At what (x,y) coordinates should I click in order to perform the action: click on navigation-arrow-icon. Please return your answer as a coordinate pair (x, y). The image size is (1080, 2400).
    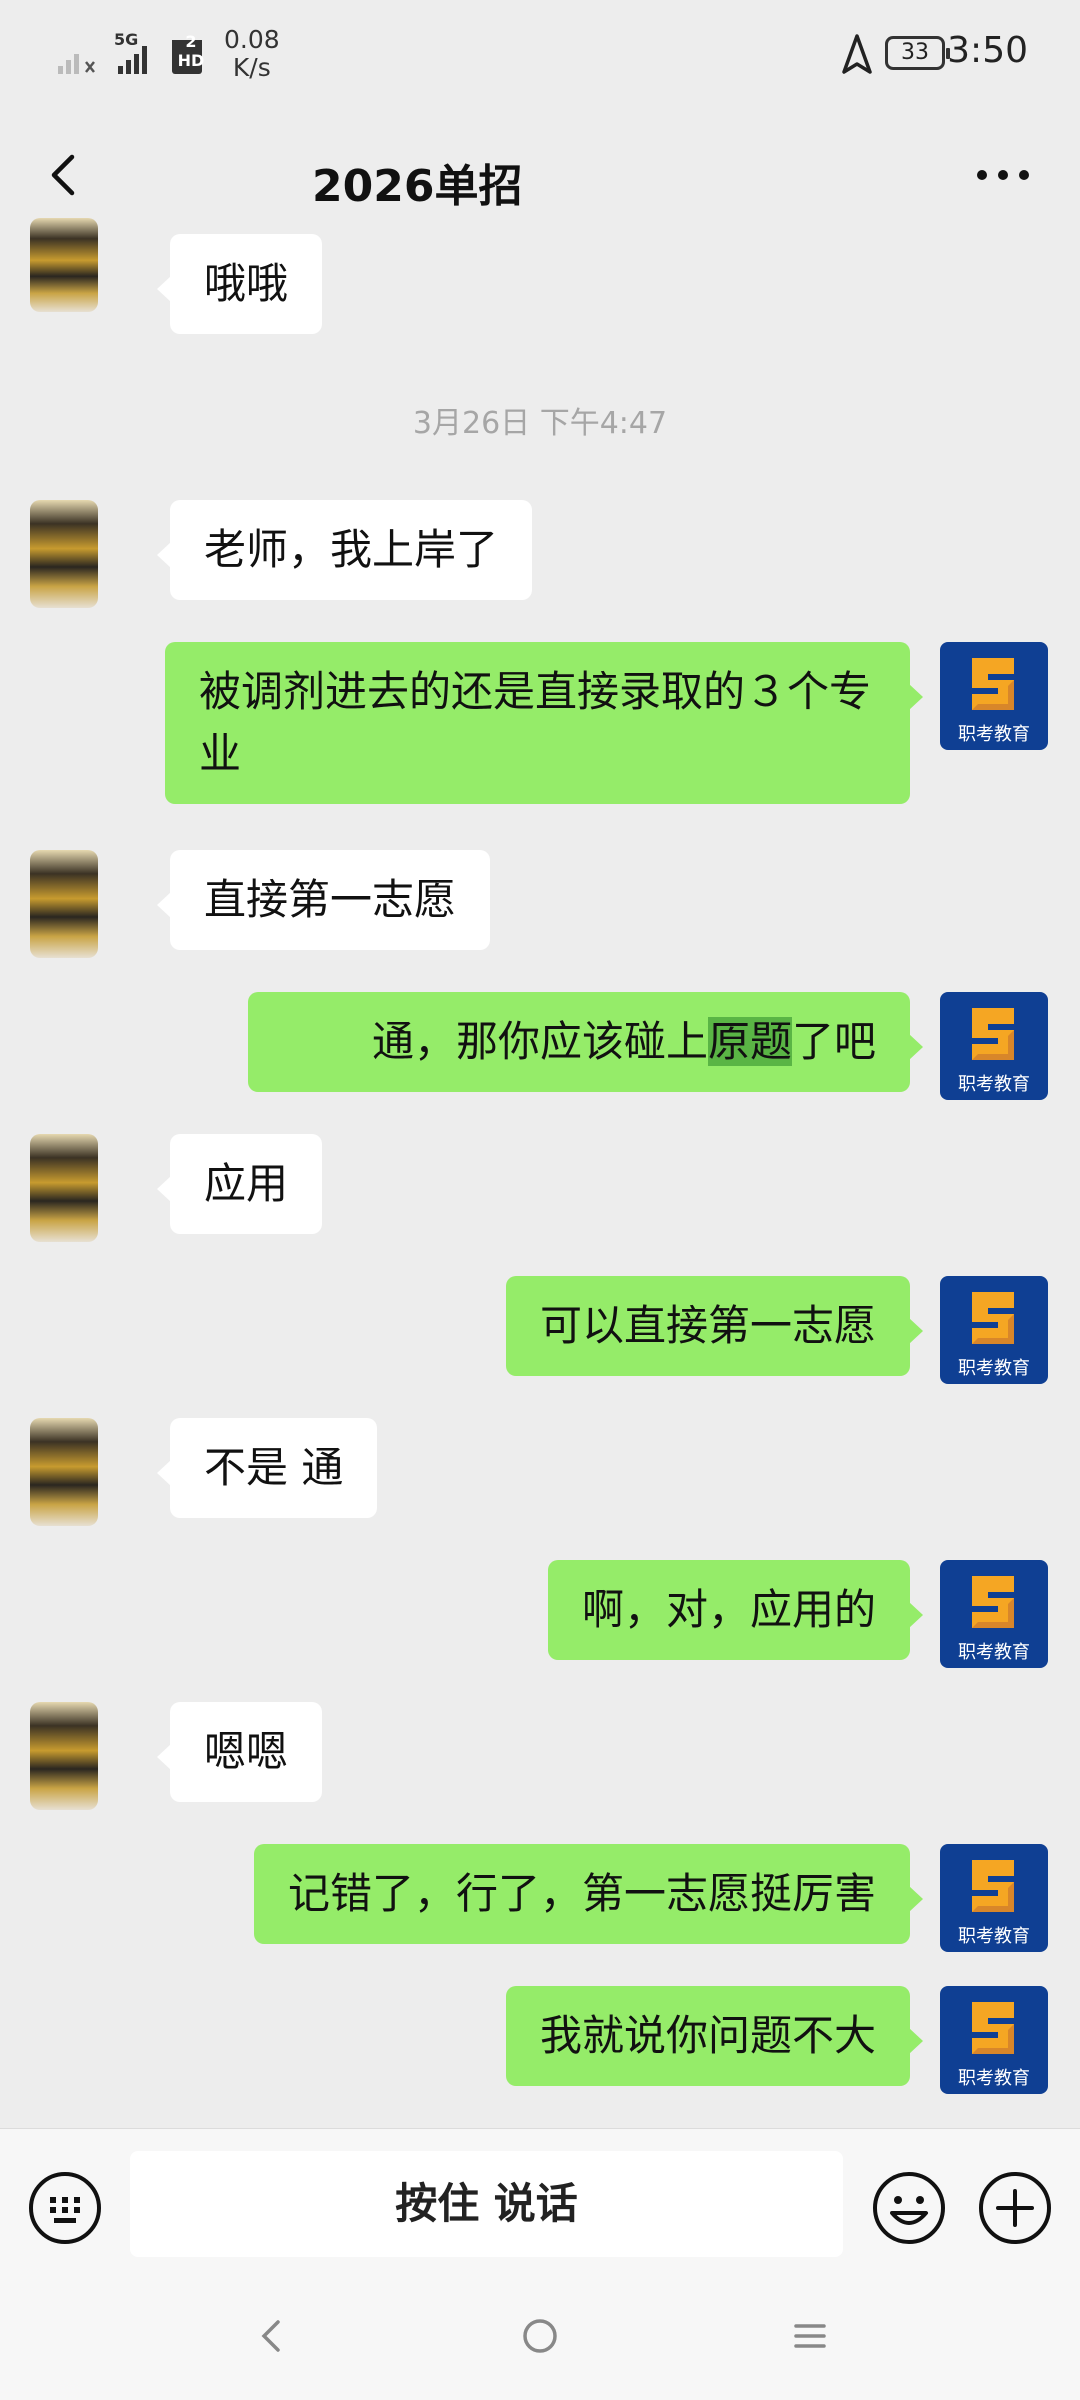
    Looking at the image, I should click on (857, 54).